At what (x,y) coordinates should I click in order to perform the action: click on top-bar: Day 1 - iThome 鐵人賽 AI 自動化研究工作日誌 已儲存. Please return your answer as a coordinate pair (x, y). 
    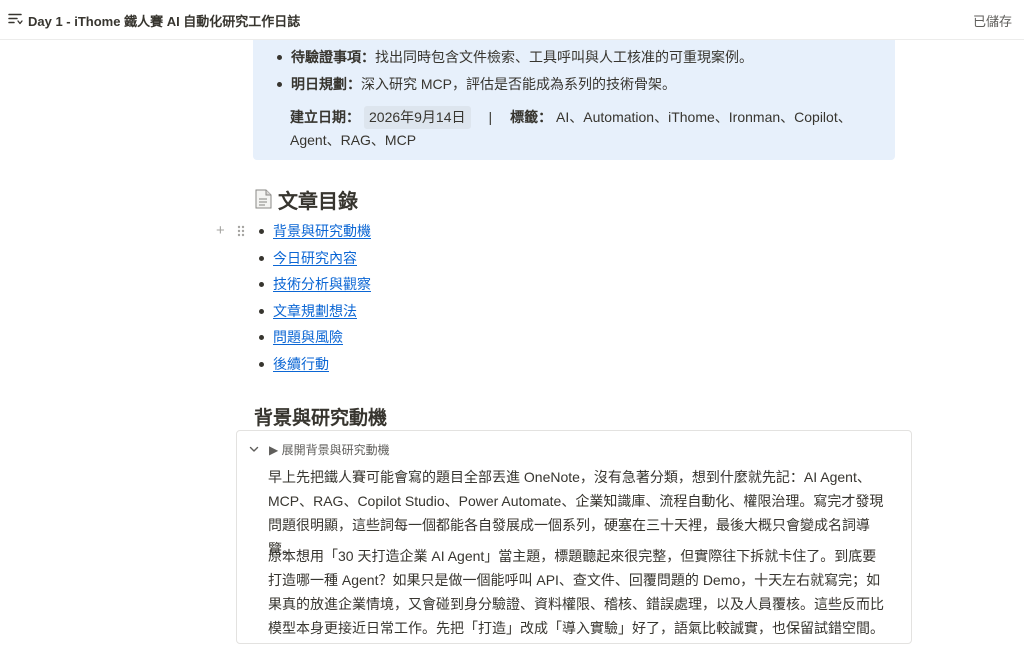
    Looking at the image, I should click on (512, 20).